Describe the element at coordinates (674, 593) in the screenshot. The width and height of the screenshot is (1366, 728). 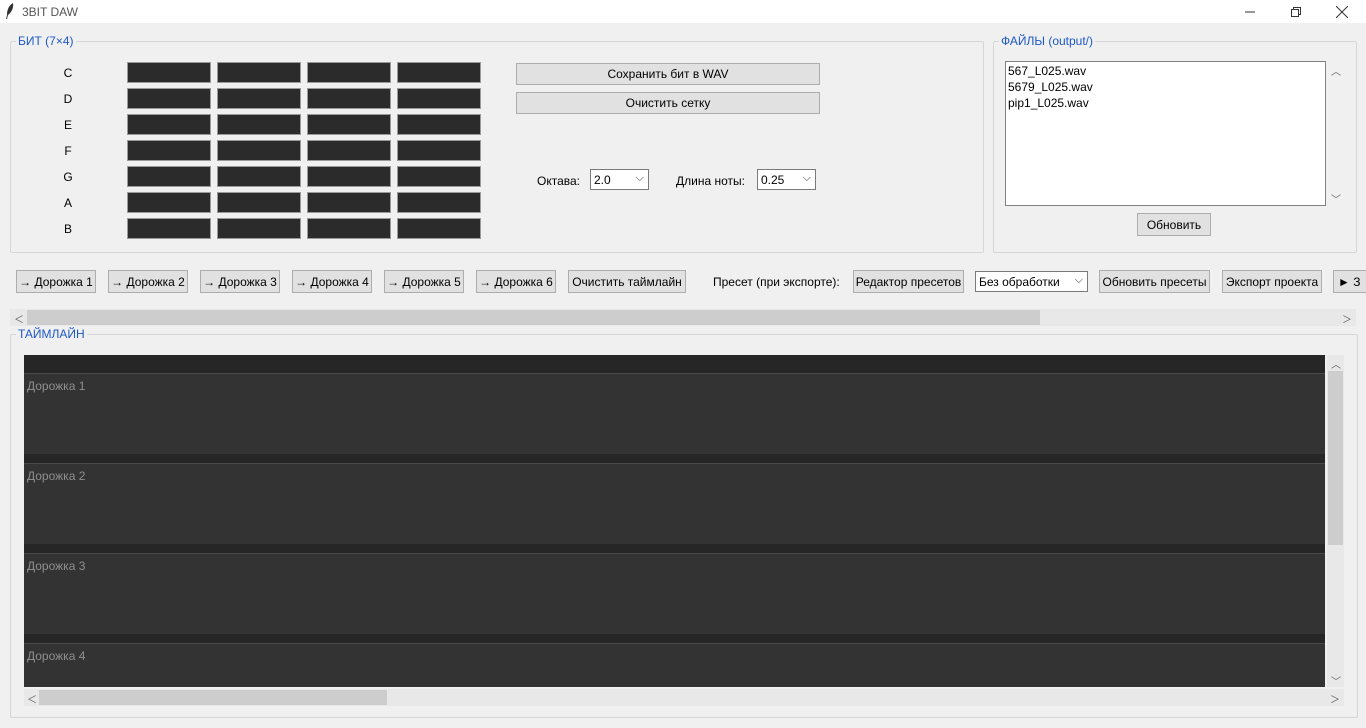
I see `track-lane-3: Дорожка 3` at that location.